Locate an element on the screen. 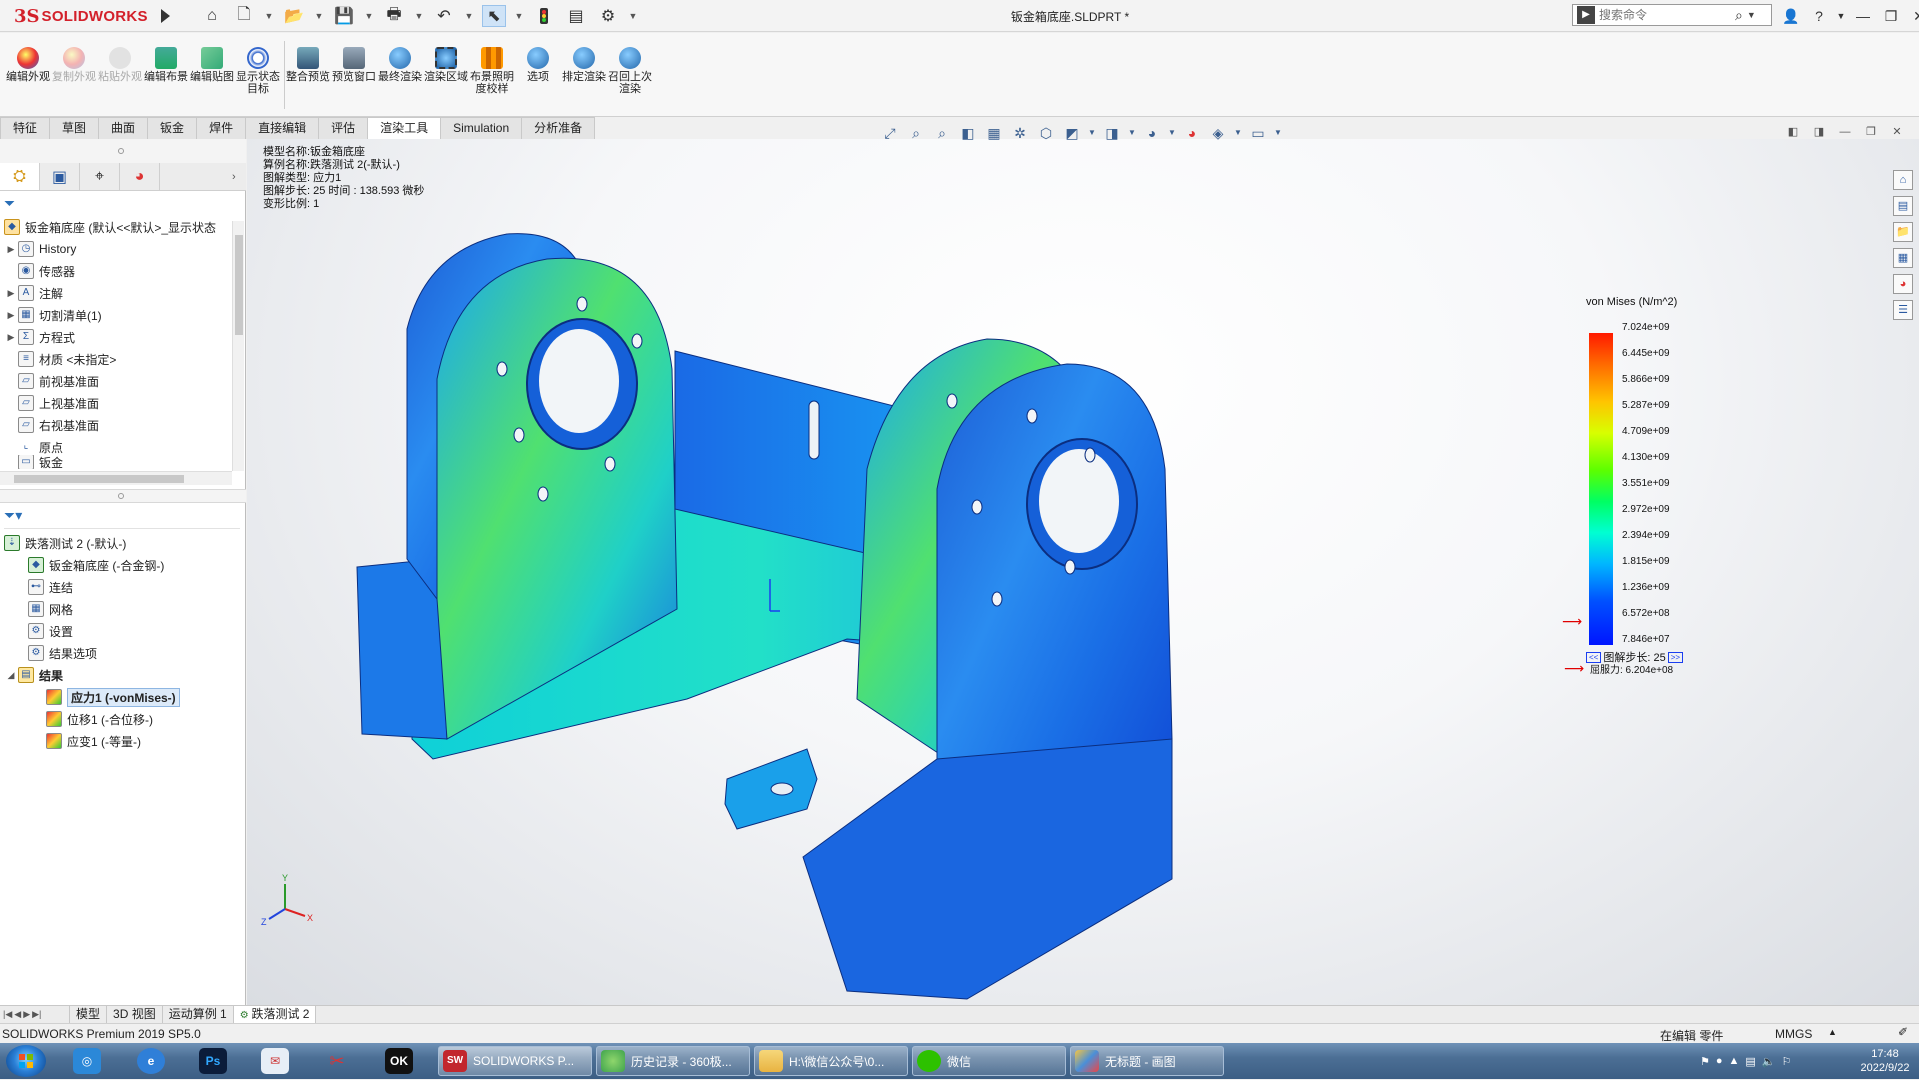 The height and width of the screenshot is (1080, 1919). open-dropdown-icon: ▼ is located at coordinates (319, 16).